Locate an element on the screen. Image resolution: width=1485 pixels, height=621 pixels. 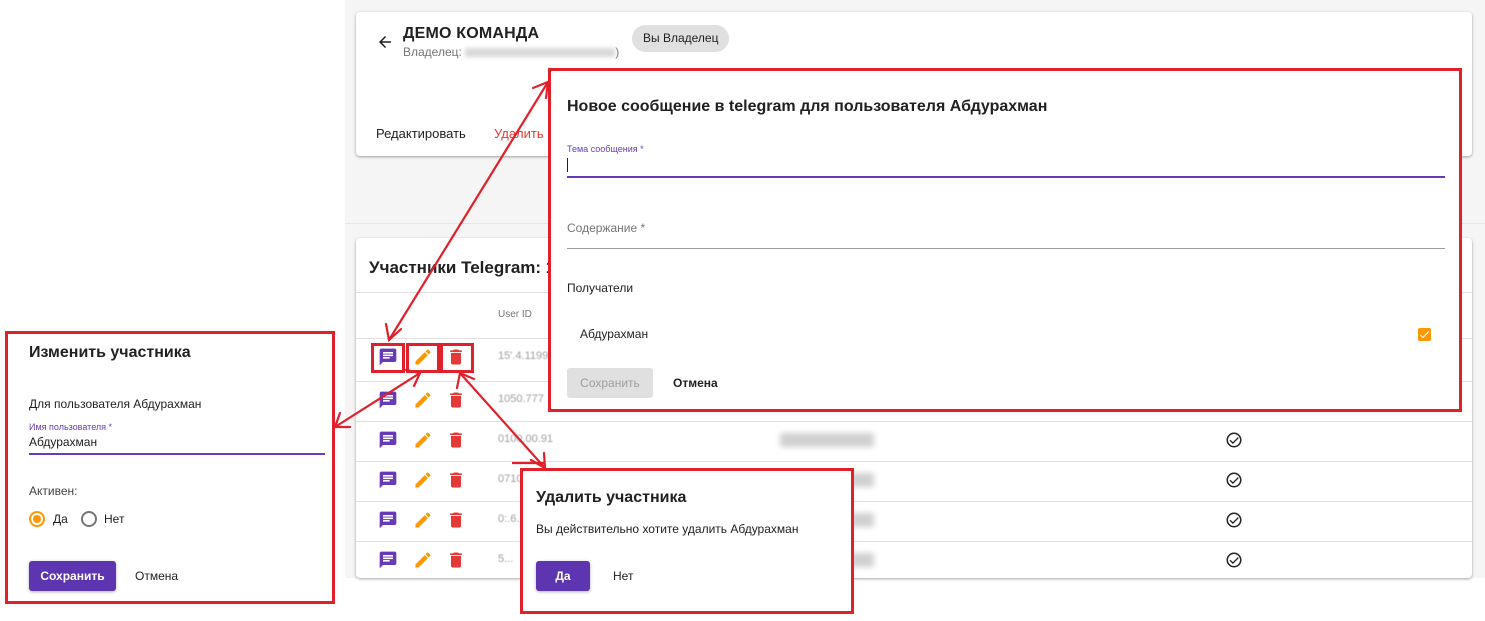
content-label: Содержание * is located at coordinates (606, 228).